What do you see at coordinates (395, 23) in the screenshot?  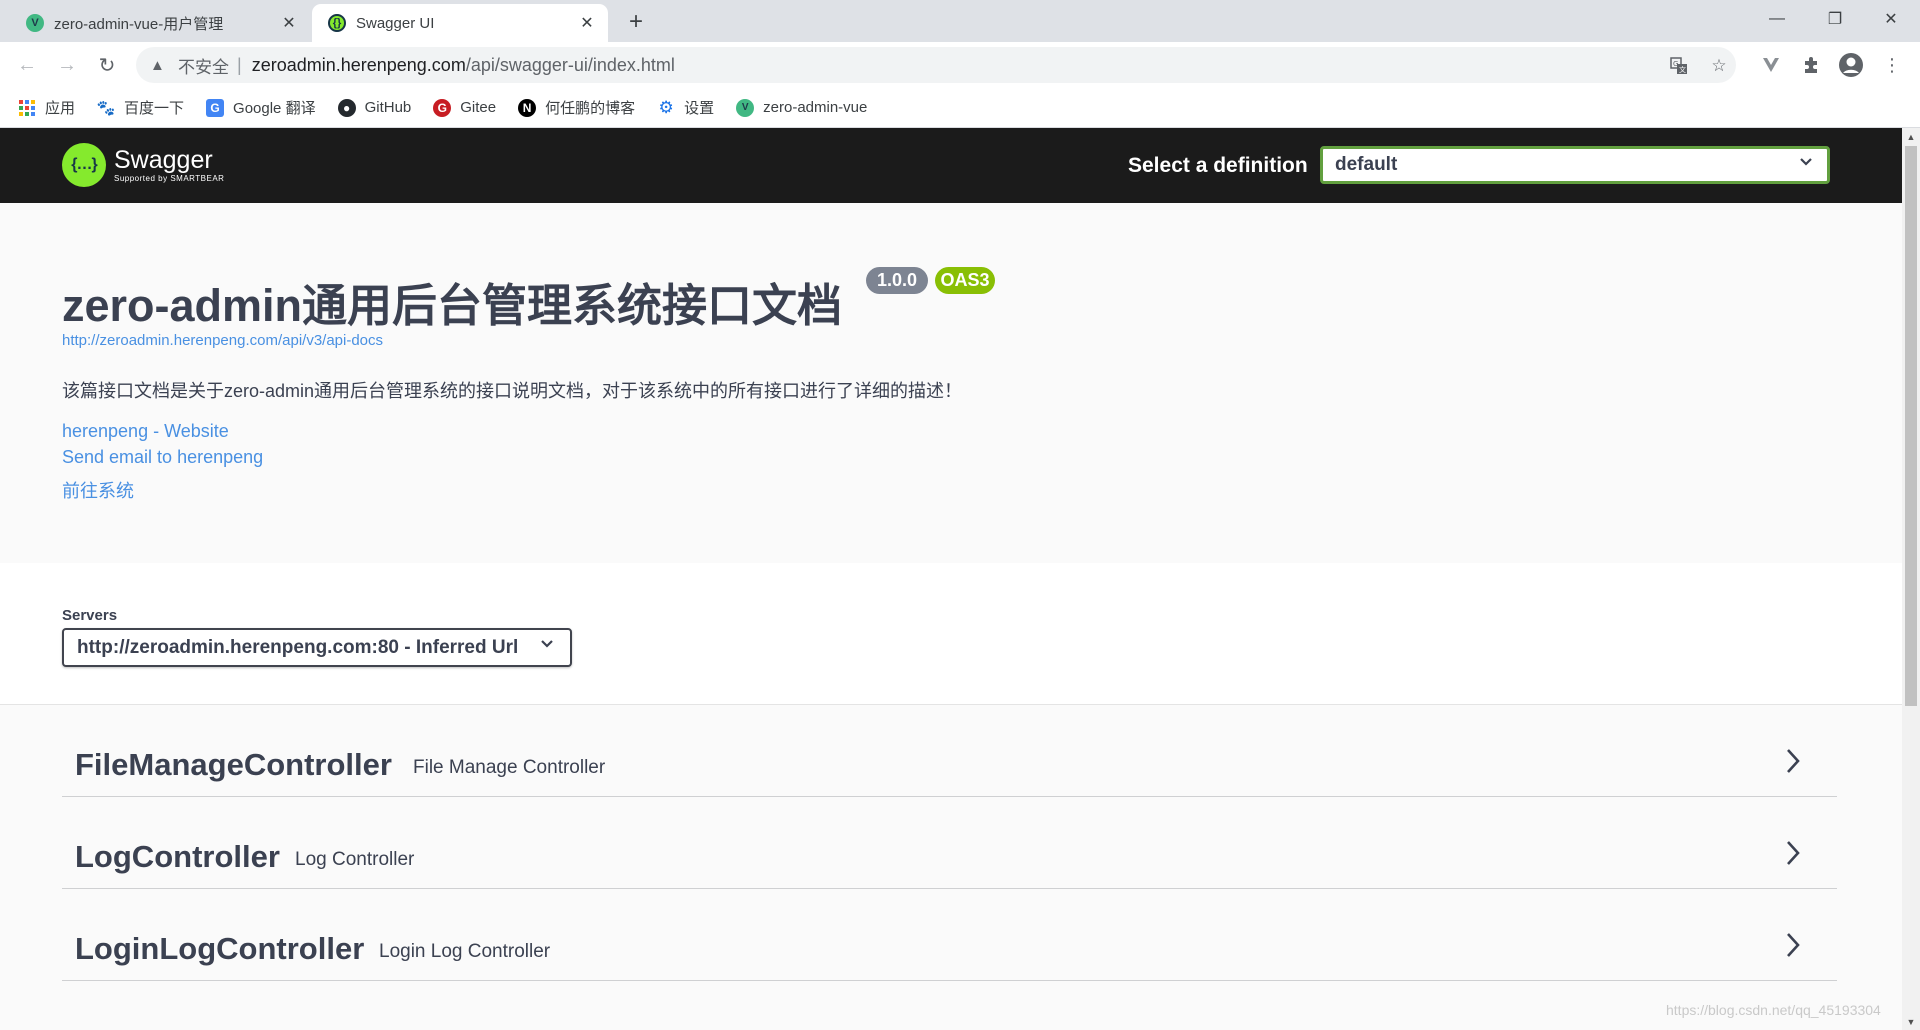 I see `tab-title: Swagger UI` at bounding box center [395, 23].